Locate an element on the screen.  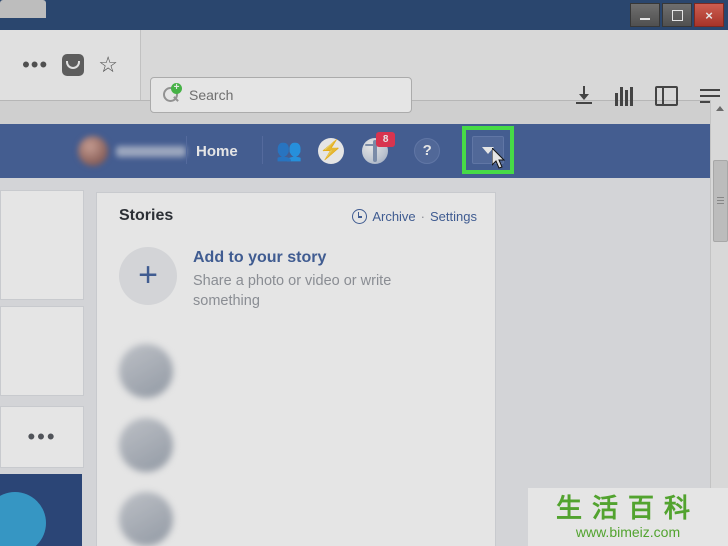
watermark-title: 生活百科 is located at coordinates (627, 508).